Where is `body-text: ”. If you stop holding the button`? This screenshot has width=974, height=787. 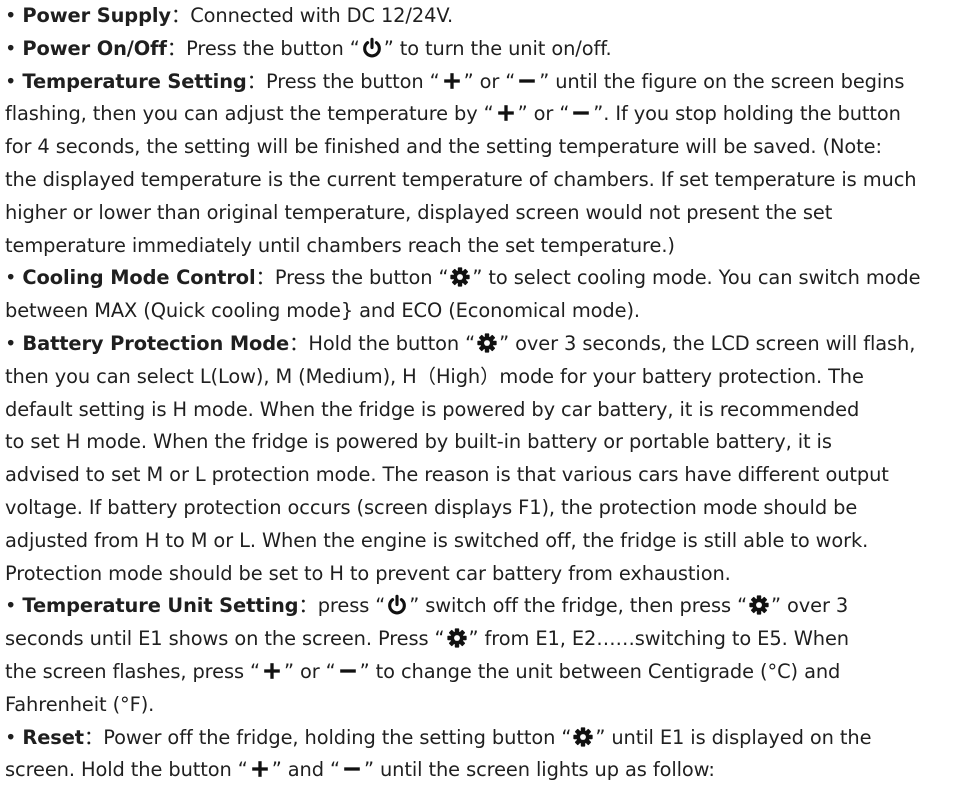 body-text: ”. If you stop holding the button is located at coordinates (747, 114).